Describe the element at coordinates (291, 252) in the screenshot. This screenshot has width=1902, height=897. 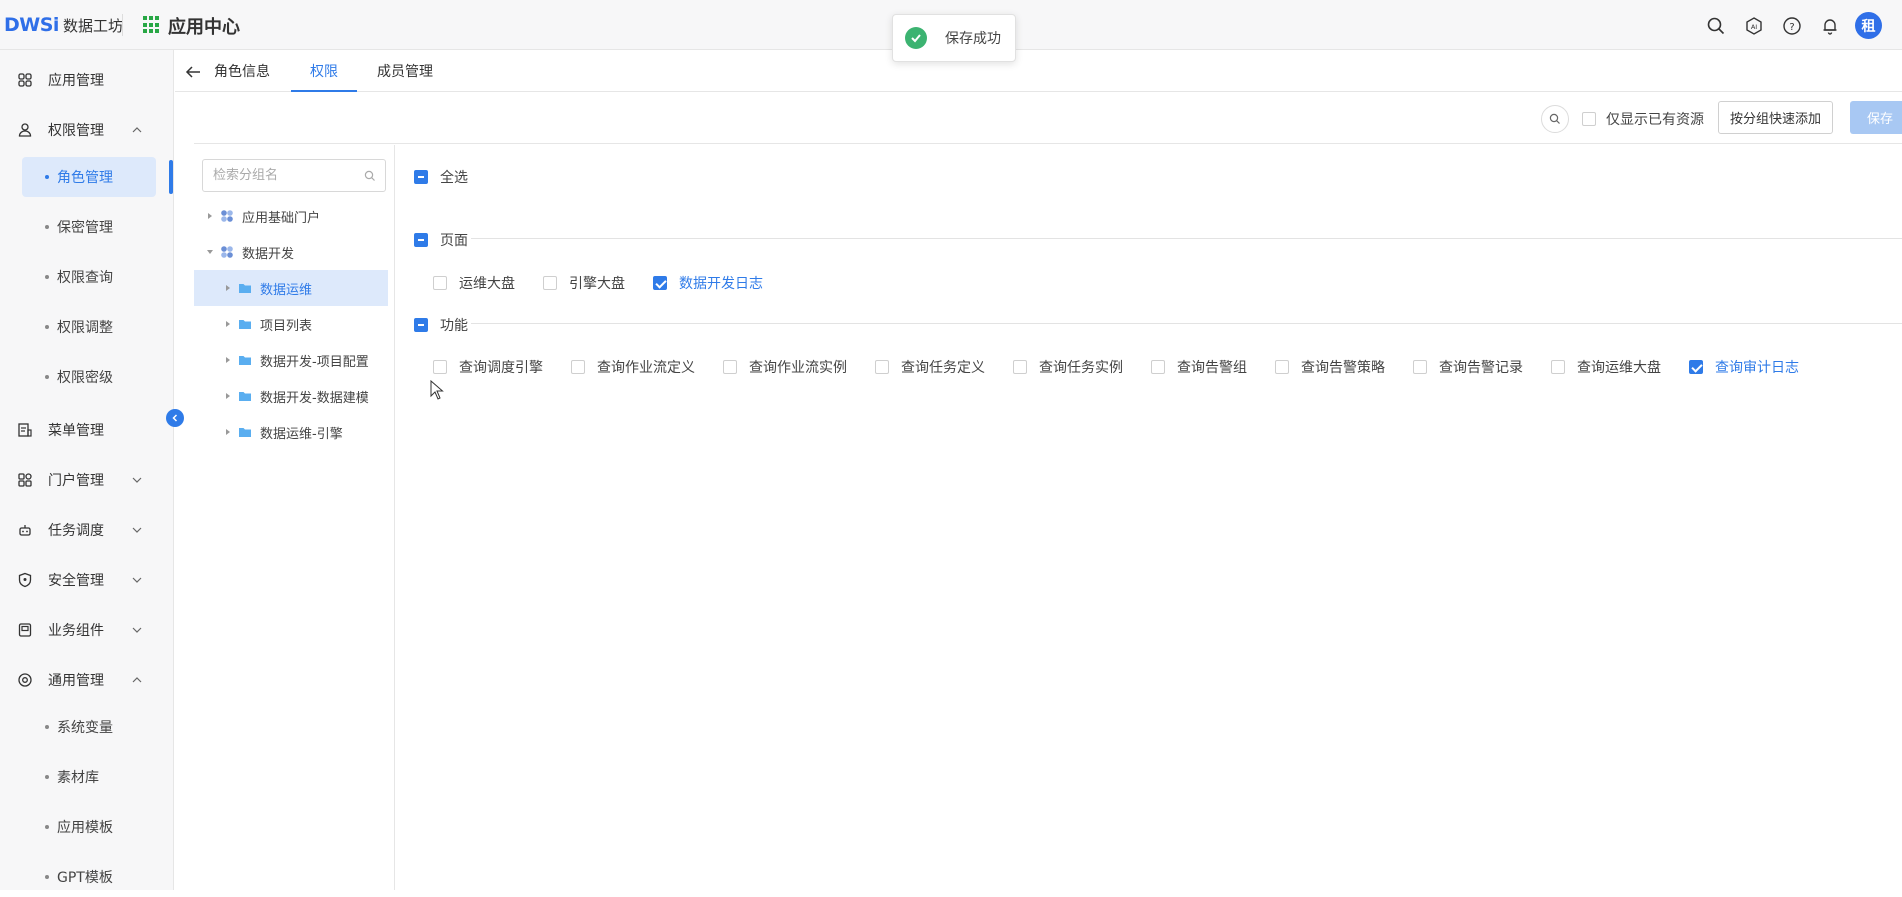
I see `tree-node-data-development: 数据开发` at that location.